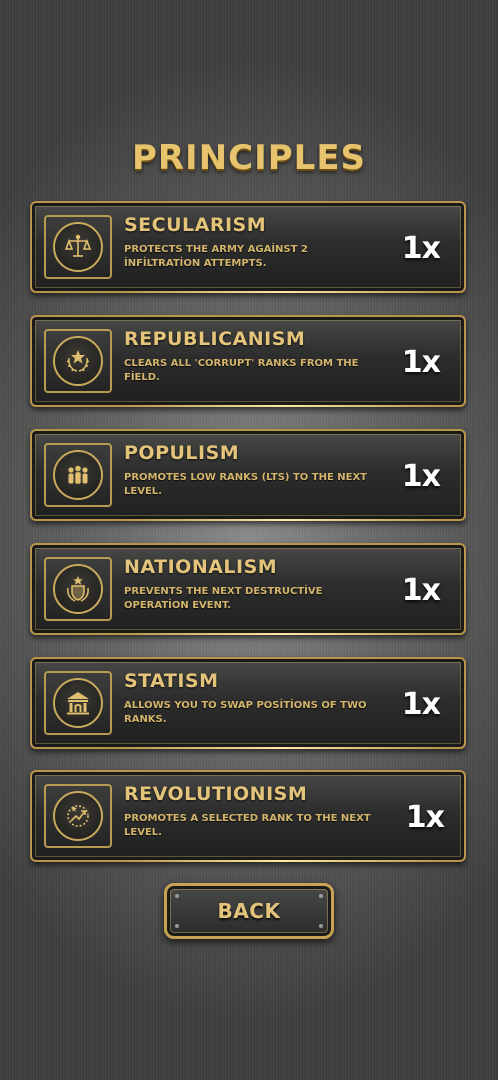 The height and width of the screenshot is (1080, 498). I want to click on back-button-label: BACK, so click(249, 911).